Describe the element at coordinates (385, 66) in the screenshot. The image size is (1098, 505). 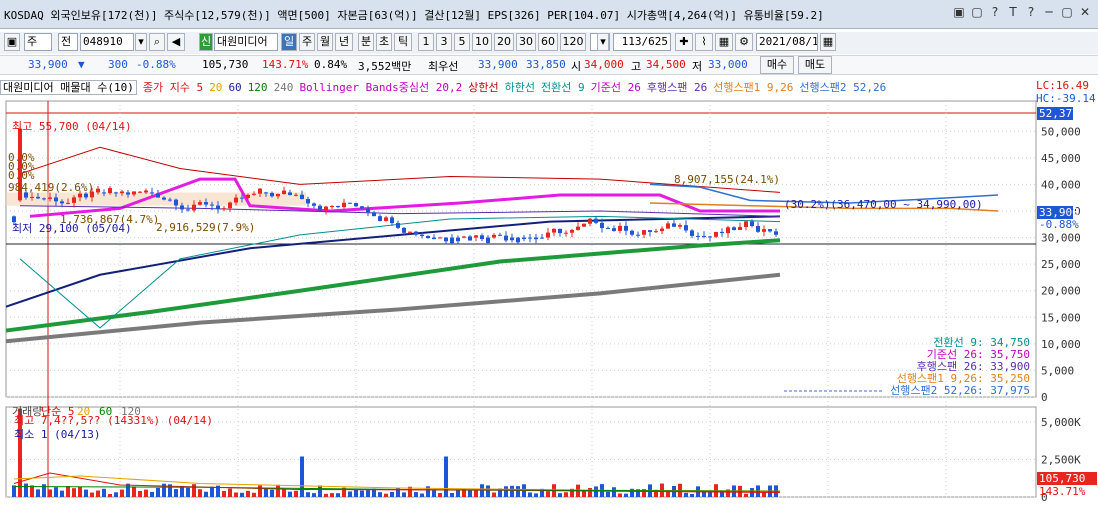
I see `trade-amount: 3,552백만` at that location.